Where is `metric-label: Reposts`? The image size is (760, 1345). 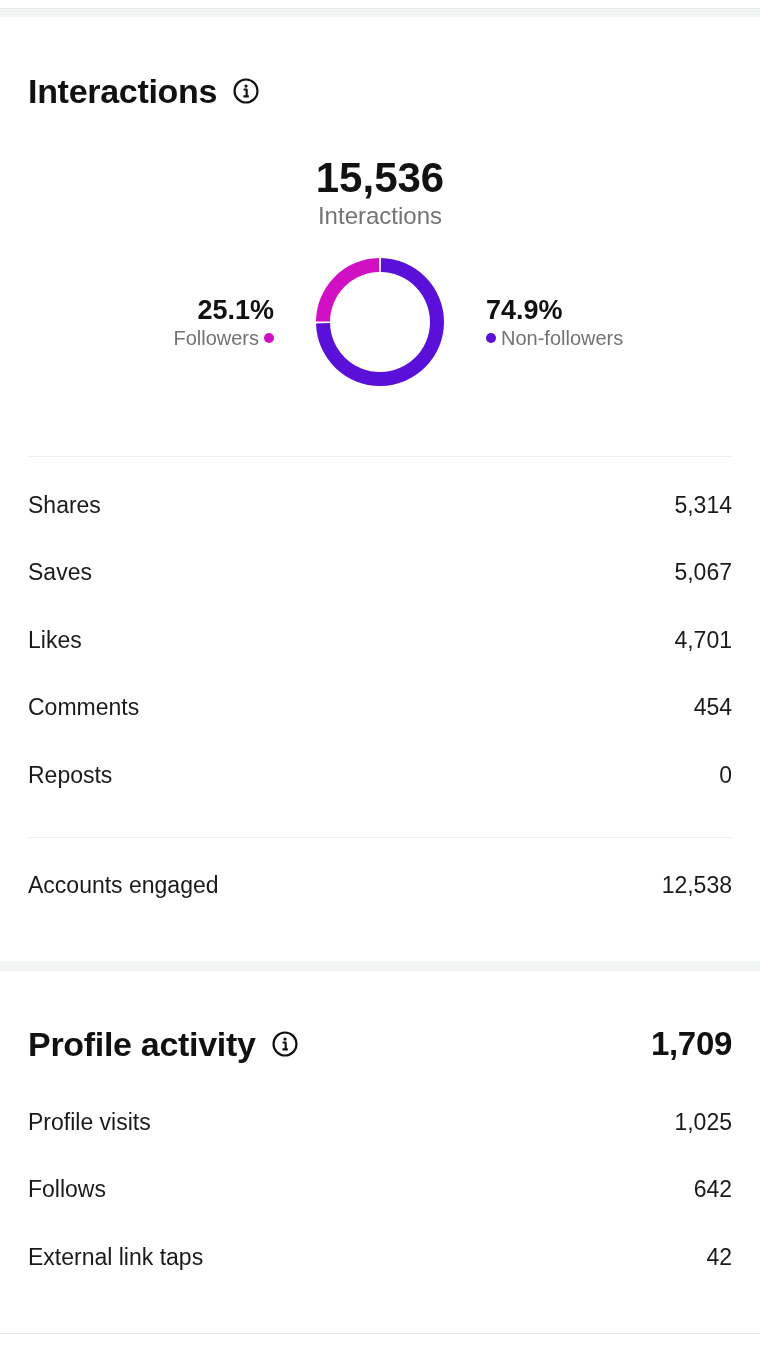 metric-label: Reposts is located at coordinates (70, 774).